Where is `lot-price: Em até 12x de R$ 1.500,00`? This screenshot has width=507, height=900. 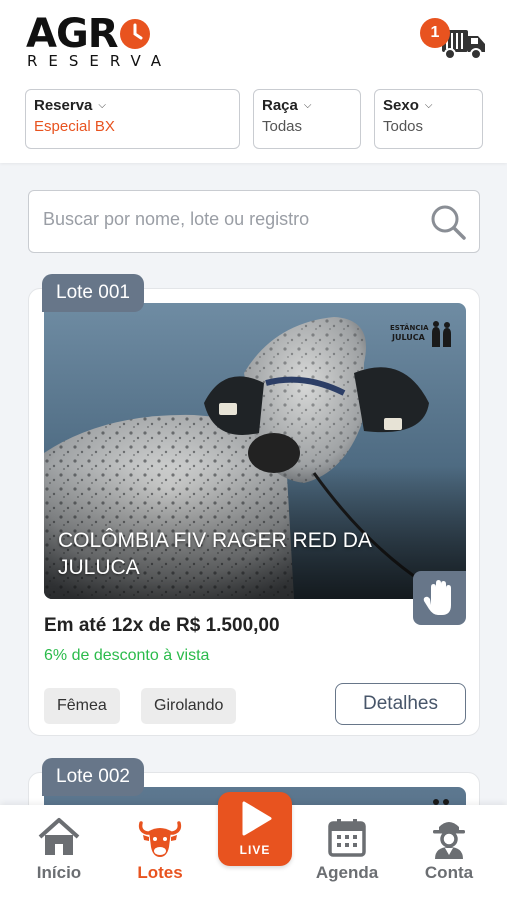 lot-price: Em até 12x de R$ 1.500,00 is located at coordinates (162, 625).